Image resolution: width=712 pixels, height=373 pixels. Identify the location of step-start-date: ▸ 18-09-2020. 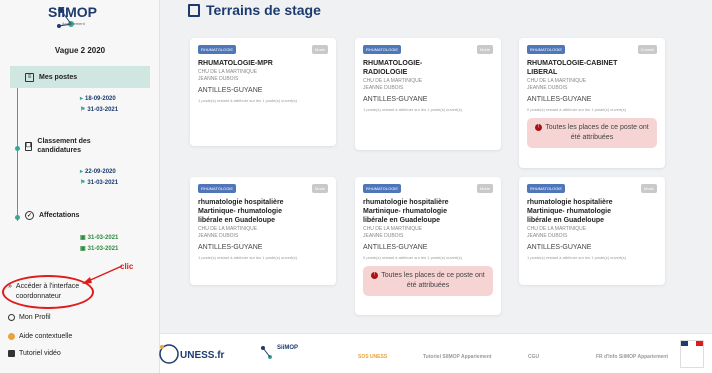
(98, 99).